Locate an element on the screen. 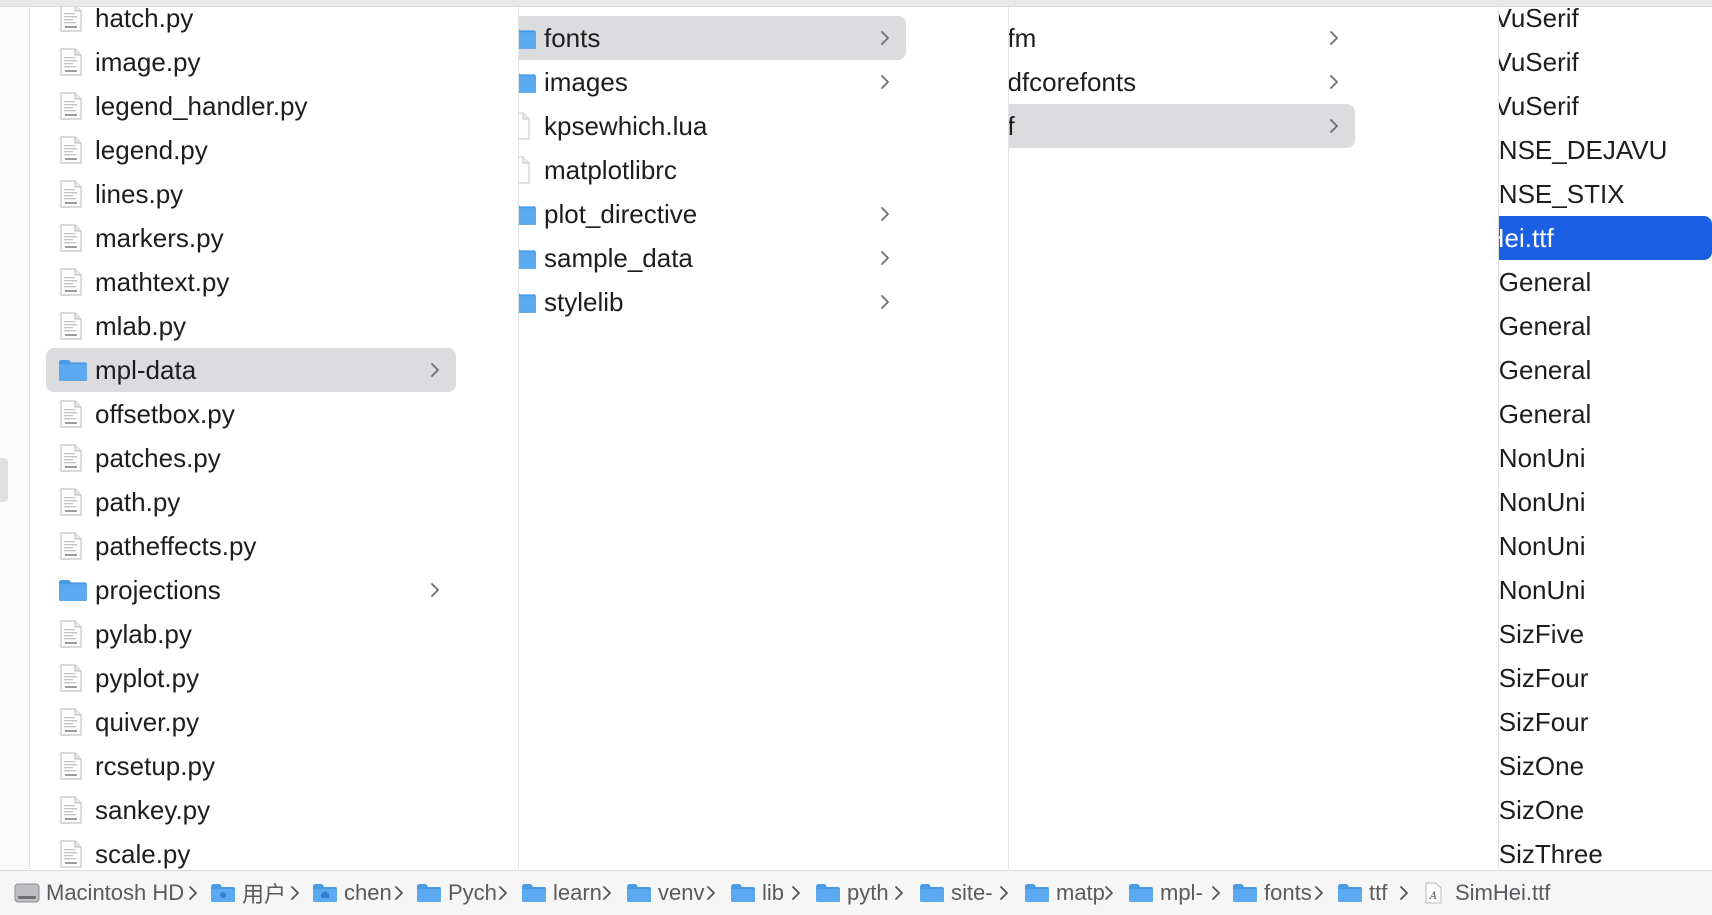 This screenshot has height=915, width=1712. path-crumb: mpl- is located at coordinates (1165, 893).